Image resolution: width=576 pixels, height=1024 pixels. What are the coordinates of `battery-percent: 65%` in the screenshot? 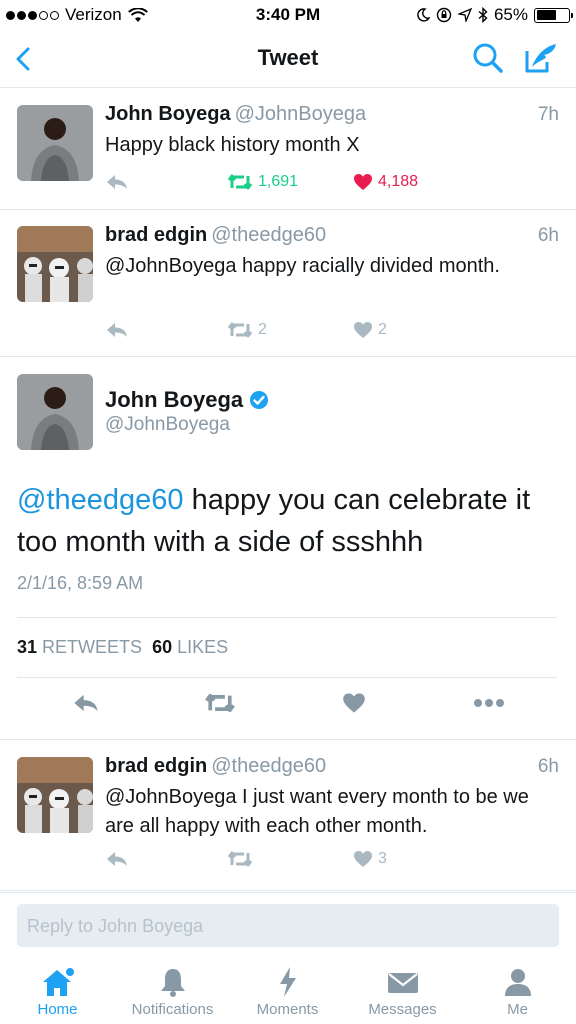 It's located at (510, 14).